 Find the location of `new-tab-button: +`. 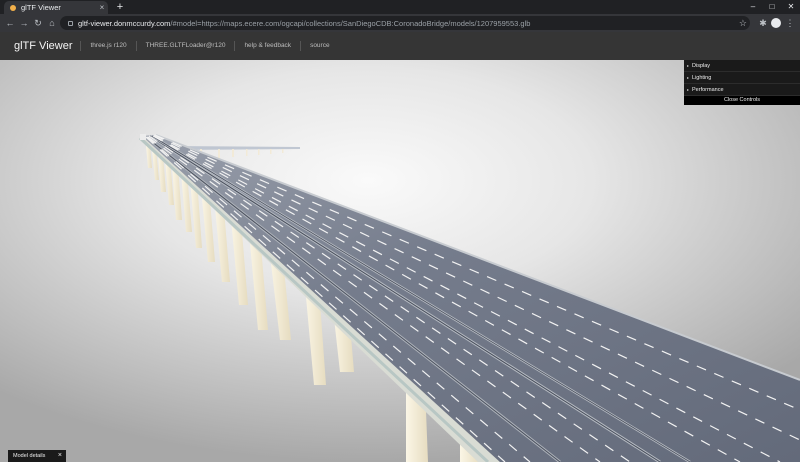

new-tab-button: + is located at coordinates (120, 7).